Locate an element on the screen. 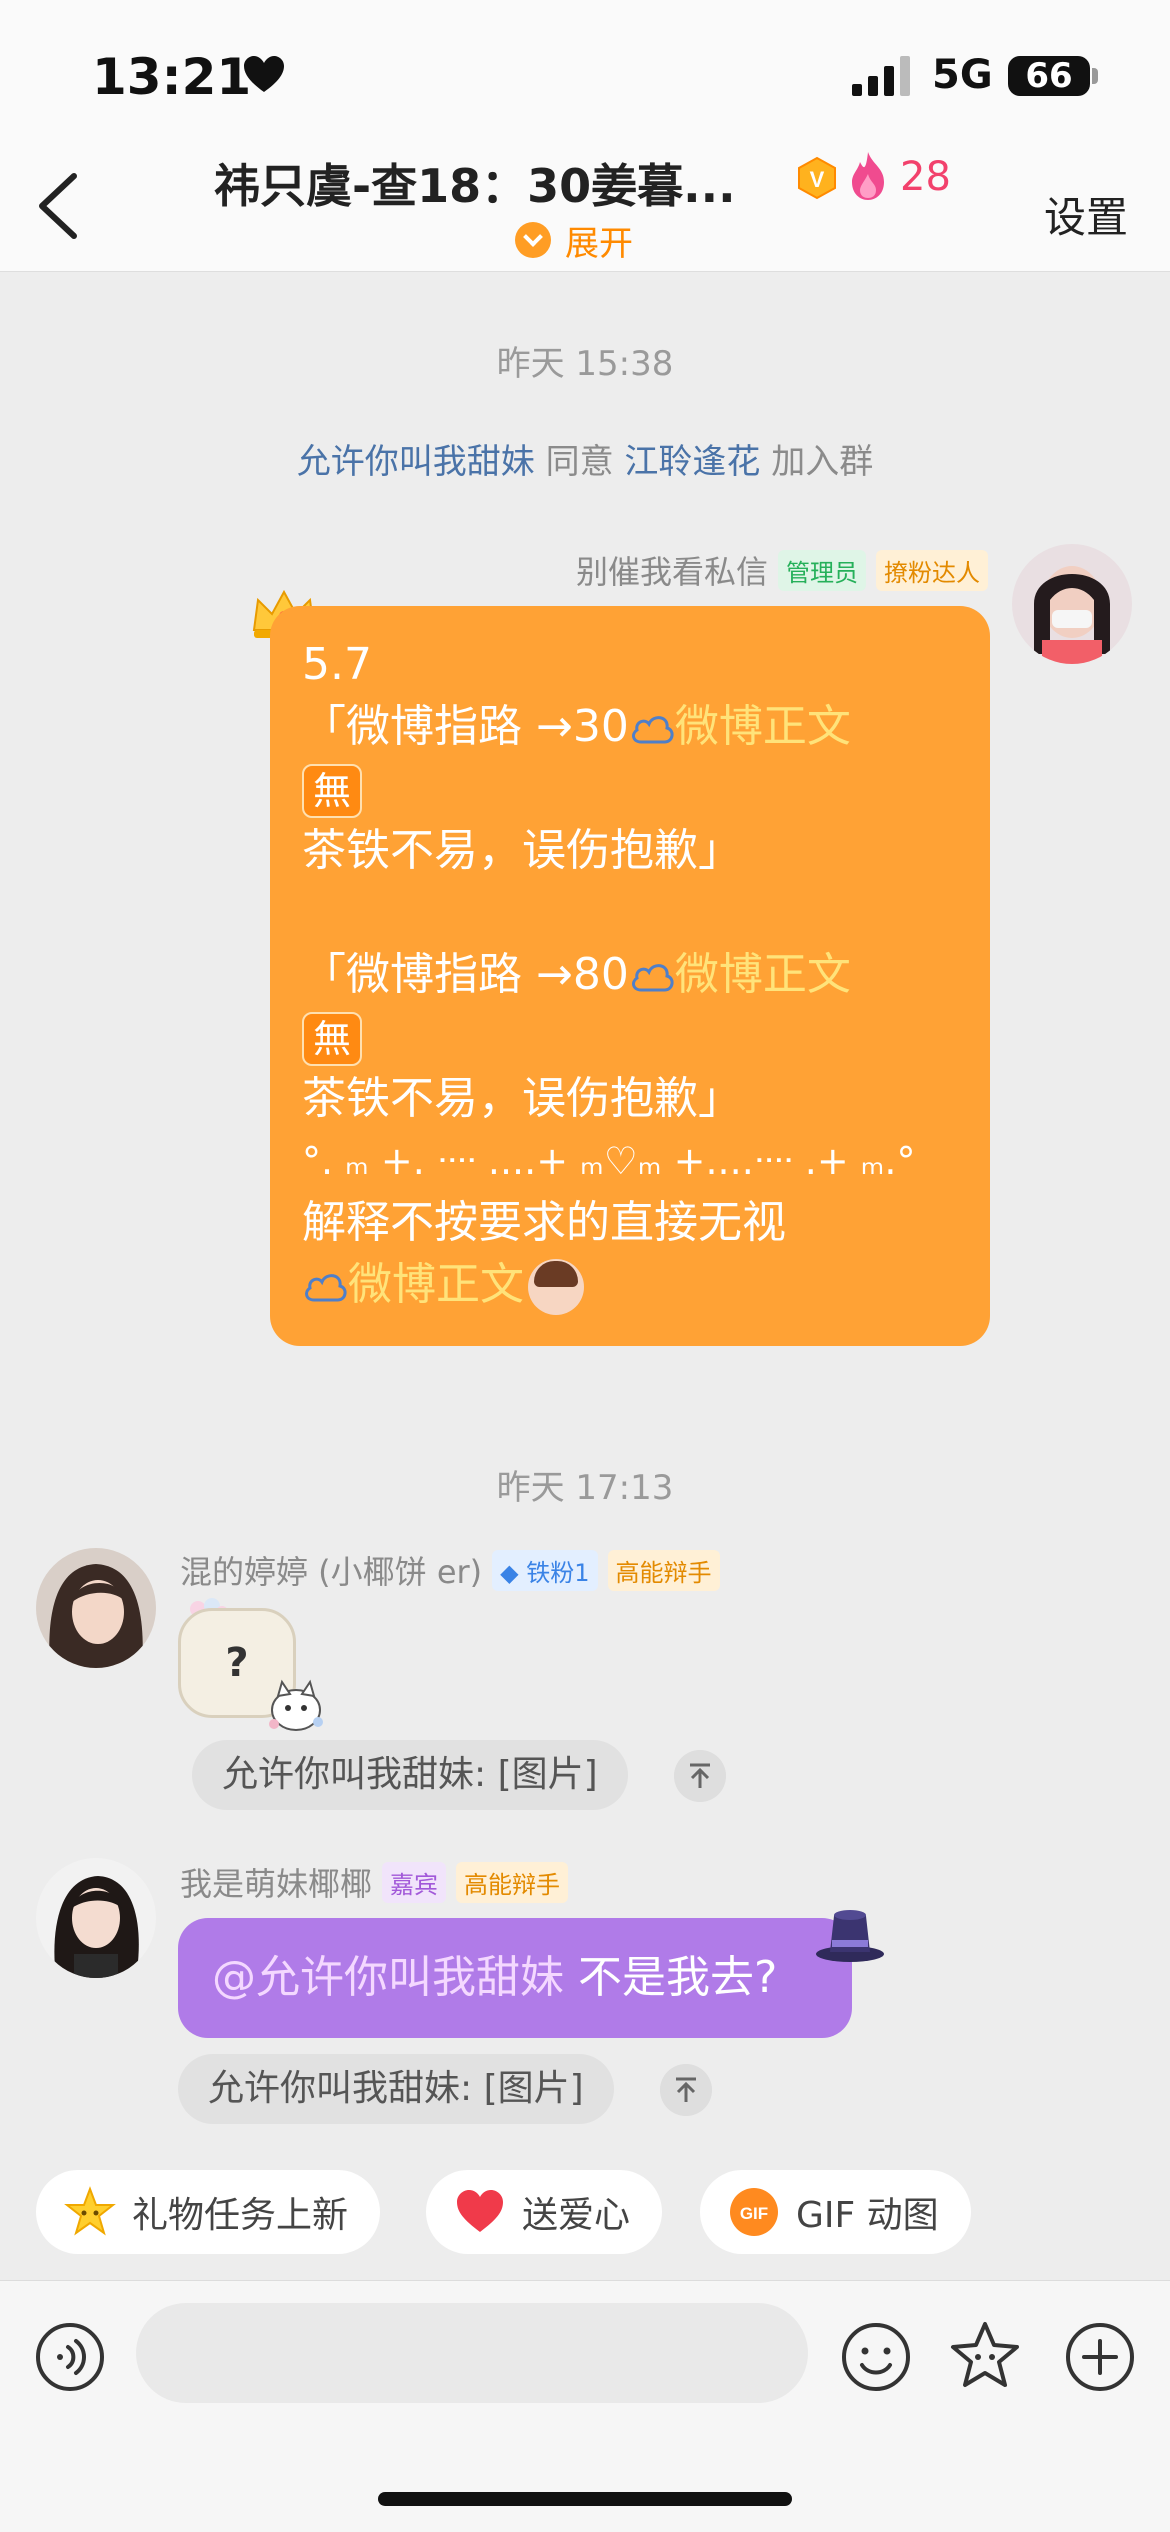 The image size is (1170, 2532). battery-icon: 66 is located at coordinates (1049, 76).